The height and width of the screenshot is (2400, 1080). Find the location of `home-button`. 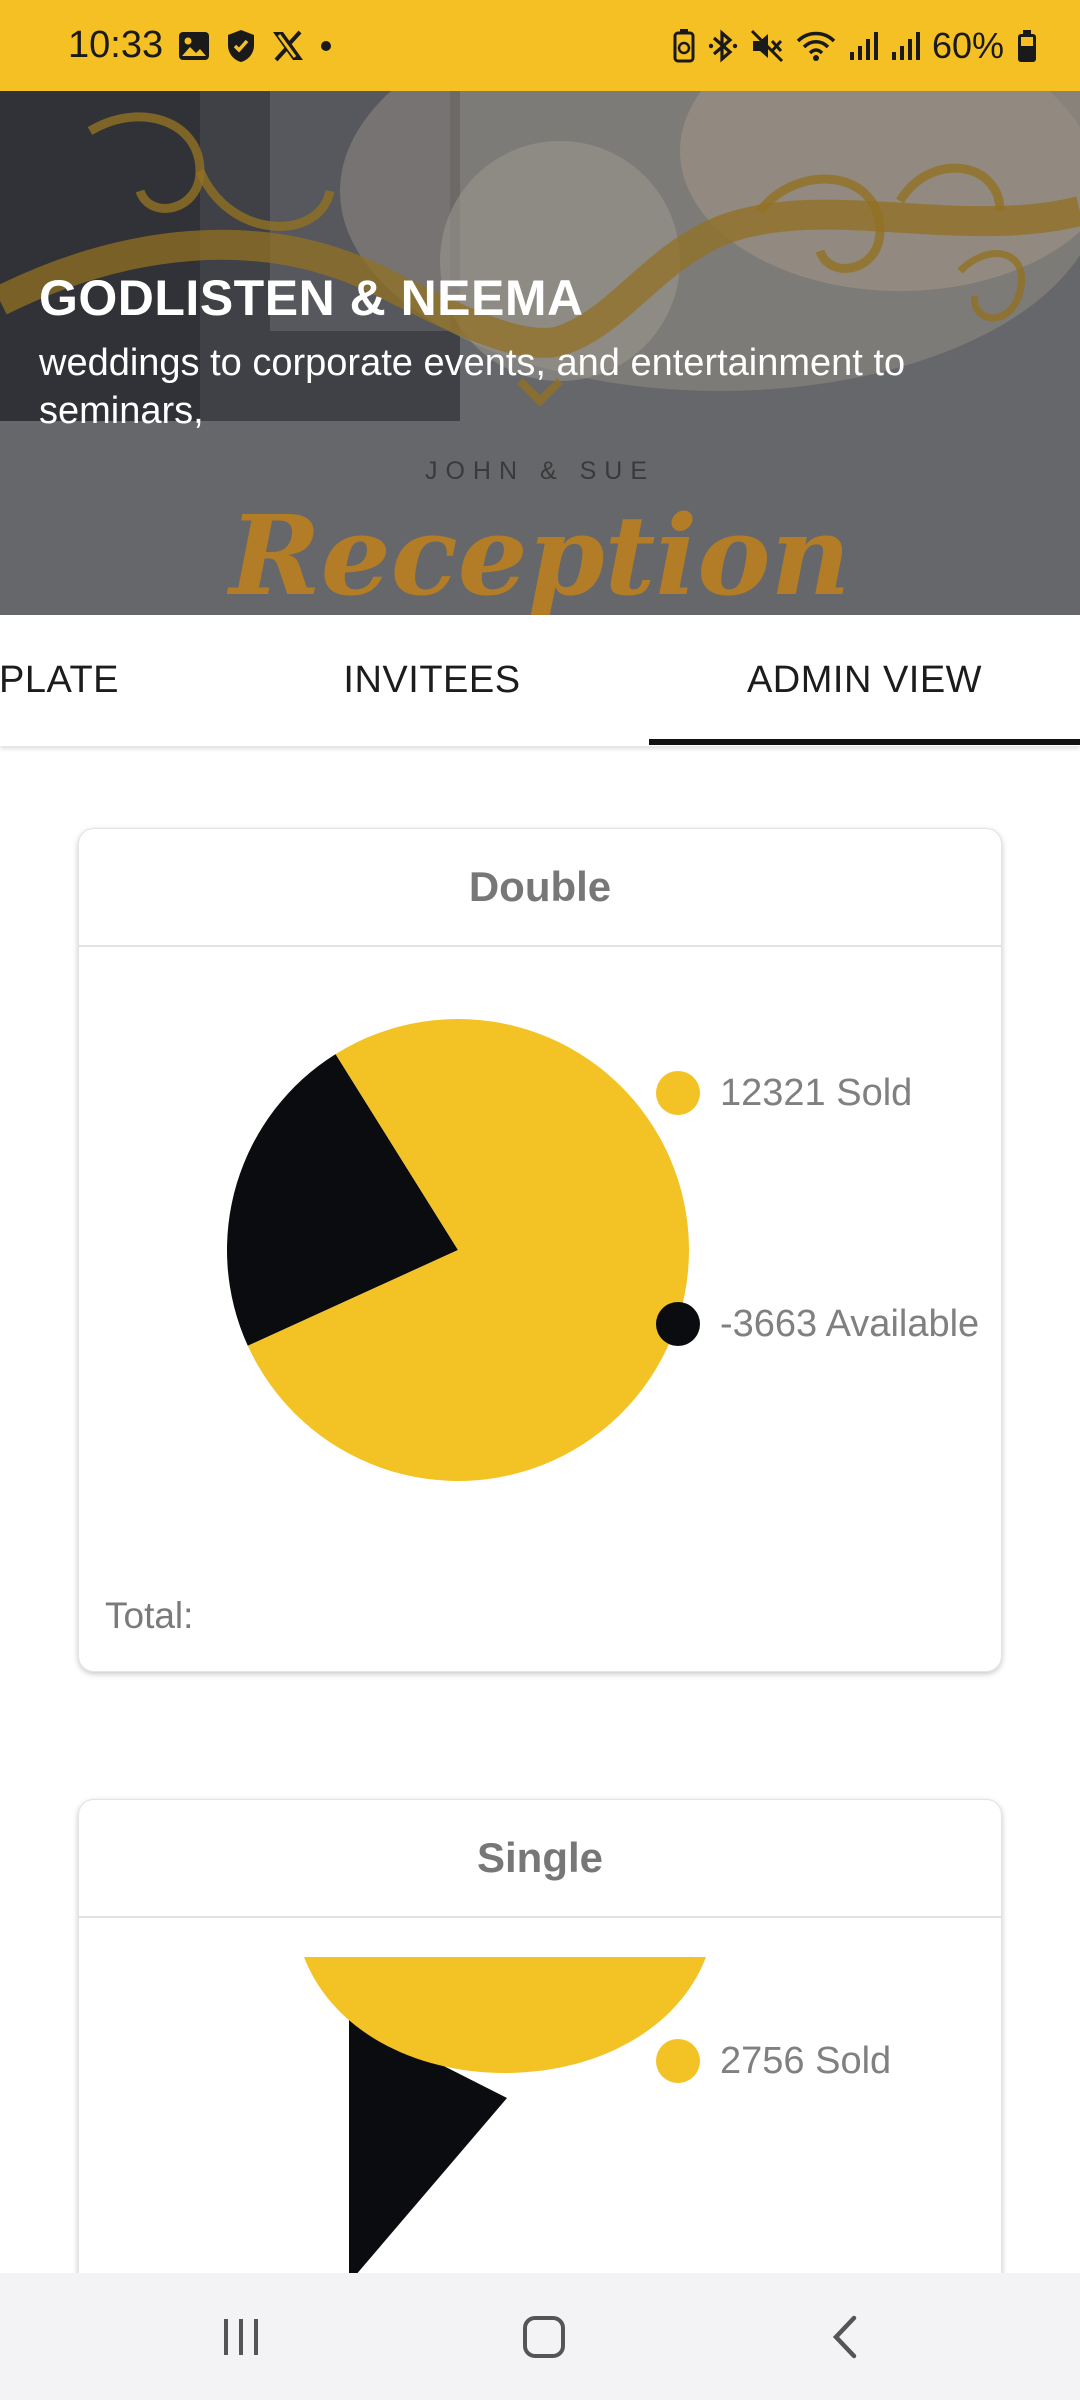

home-button is located at coordinates (544, 2336).